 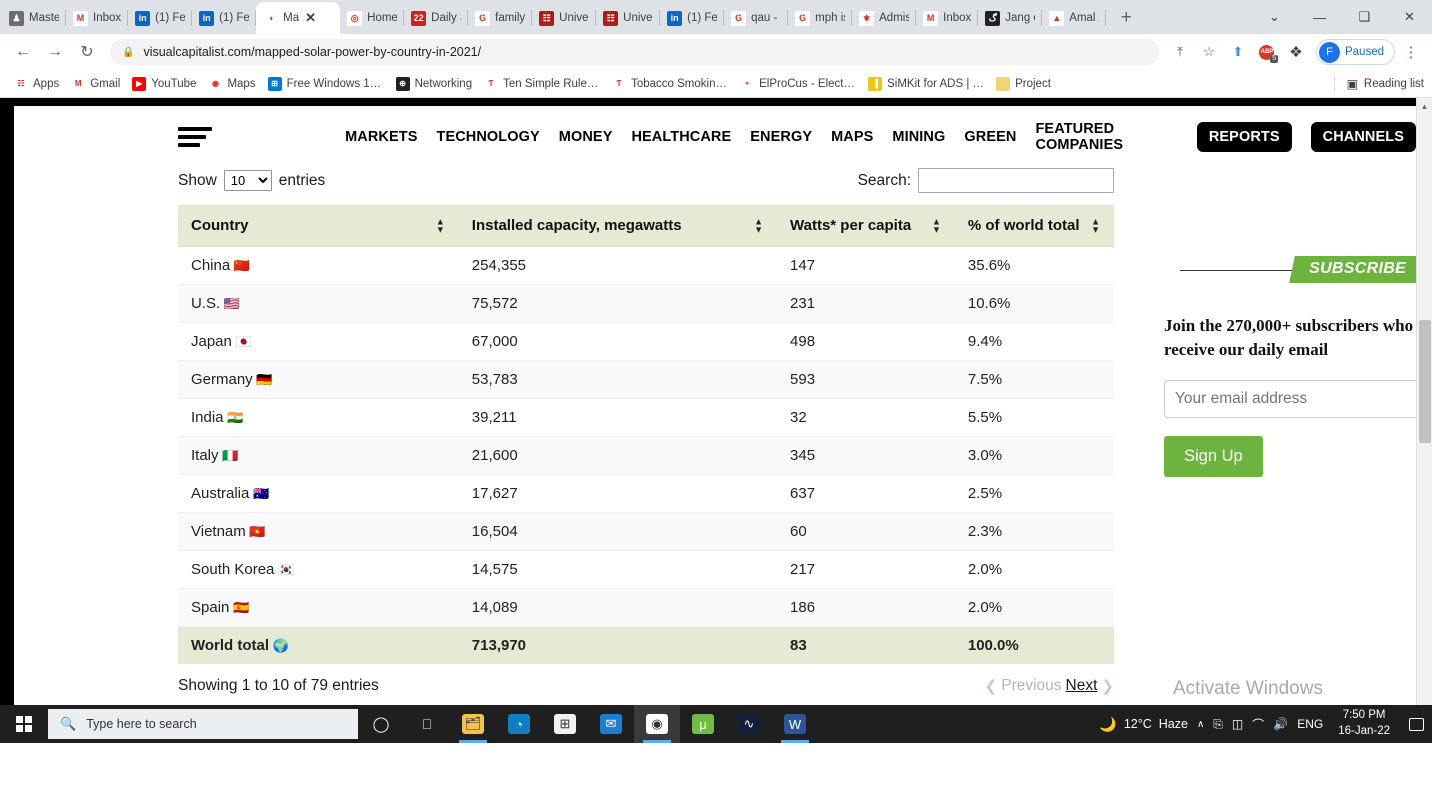 What do you see at coordinates (1290, 399) in the screenshot?
I see `email-field` at bounding box center [1290, 399].